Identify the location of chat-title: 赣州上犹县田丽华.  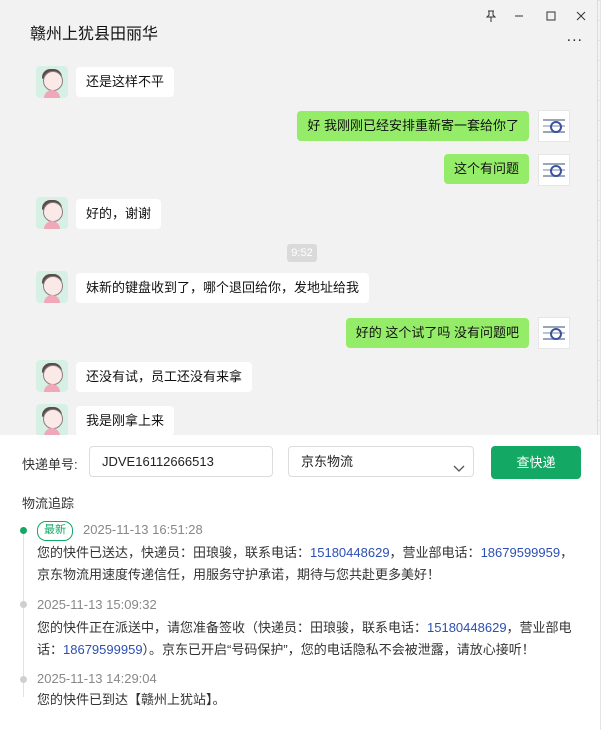
(94, 34).